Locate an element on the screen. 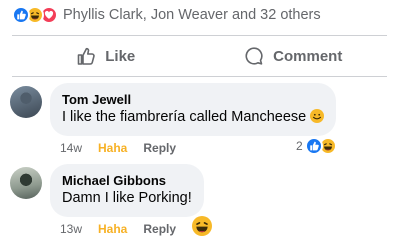 Image resolution: width=399 pixels, height=241 pixels. comment-meta: 14w Haha Reply is located at coordinates (224, 148).